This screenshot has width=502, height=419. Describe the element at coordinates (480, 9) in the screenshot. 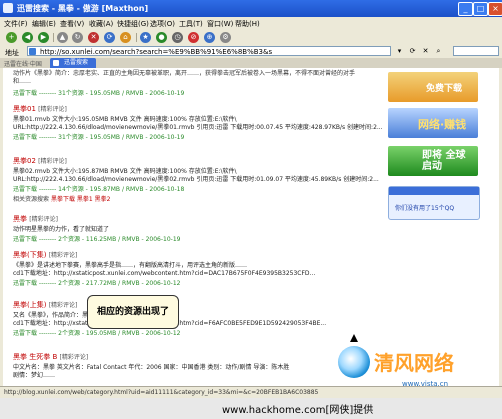

I see `maximize-button: □` at that location.